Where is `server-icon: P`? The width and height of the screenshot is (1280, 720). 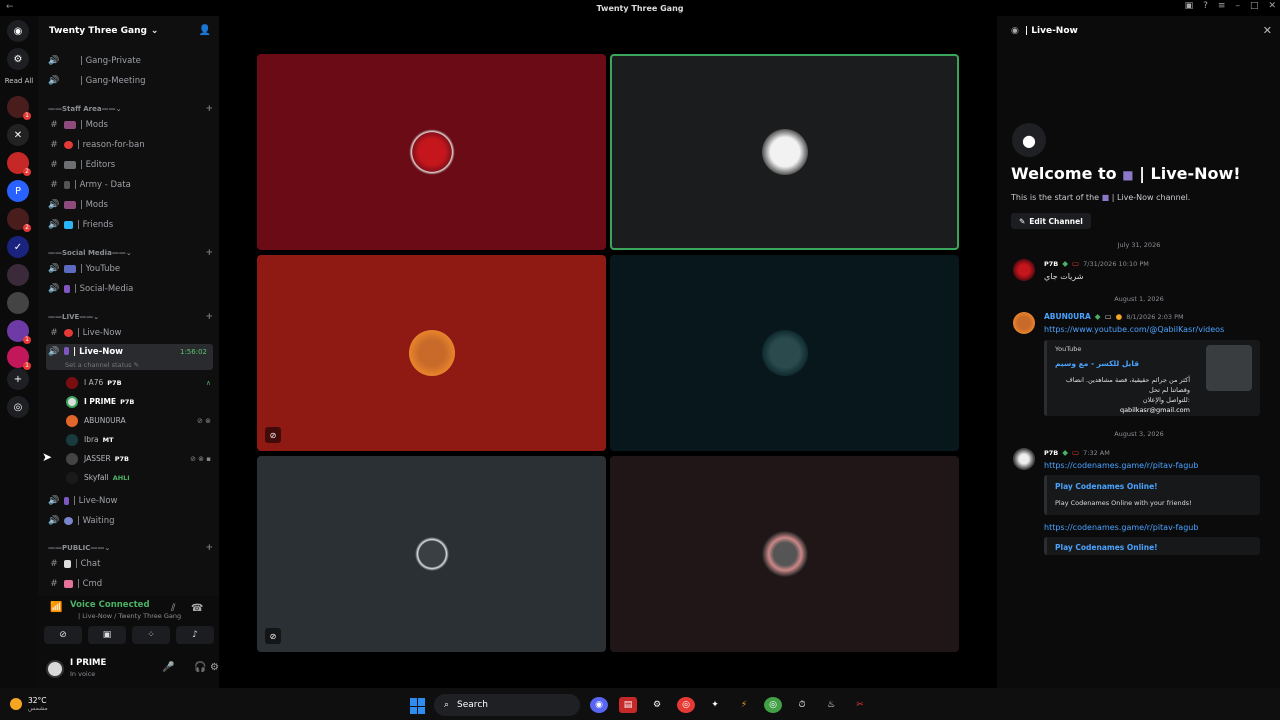 server-icon: P is located at coordinates (18, 191).